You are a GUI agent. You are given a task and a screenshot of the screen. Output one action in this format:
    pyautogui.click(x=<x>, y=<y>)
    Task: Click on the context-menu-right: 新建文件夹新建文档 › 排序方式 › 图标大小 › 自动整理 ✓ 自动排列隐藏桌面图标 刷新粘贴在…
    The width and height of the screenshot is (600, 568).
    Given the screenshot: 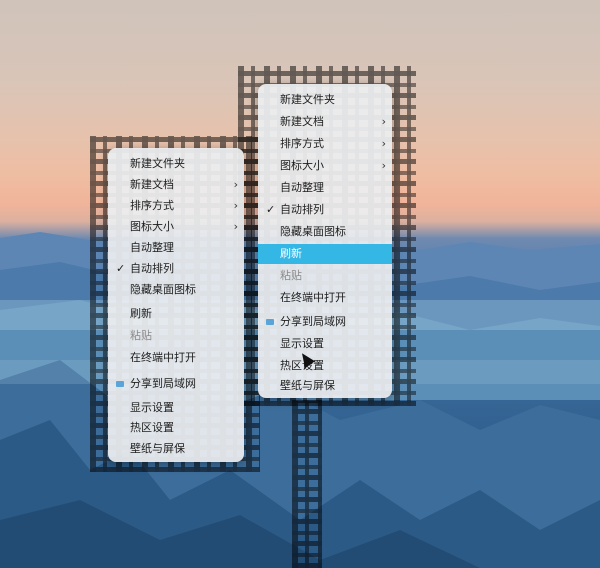 What is the action you would take?
    pyautogui.click(x=325, y=241)
    